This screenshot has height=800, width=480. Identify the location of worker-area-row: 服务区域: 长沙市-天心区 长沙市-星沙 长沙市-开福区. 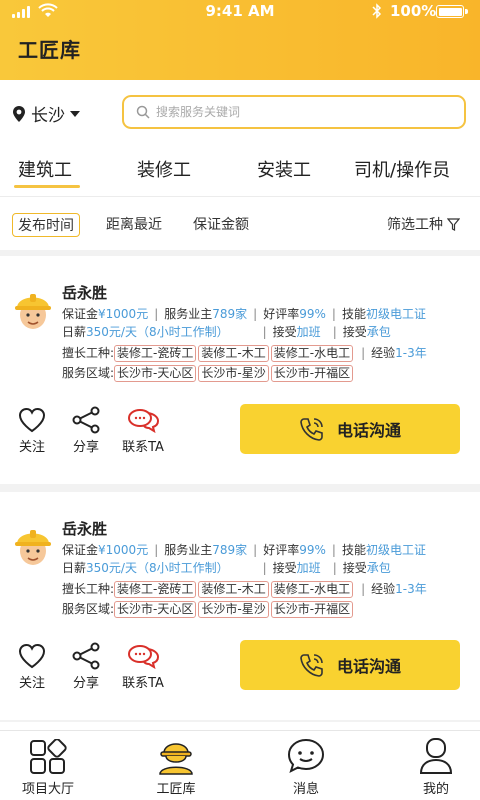
(208, 373).